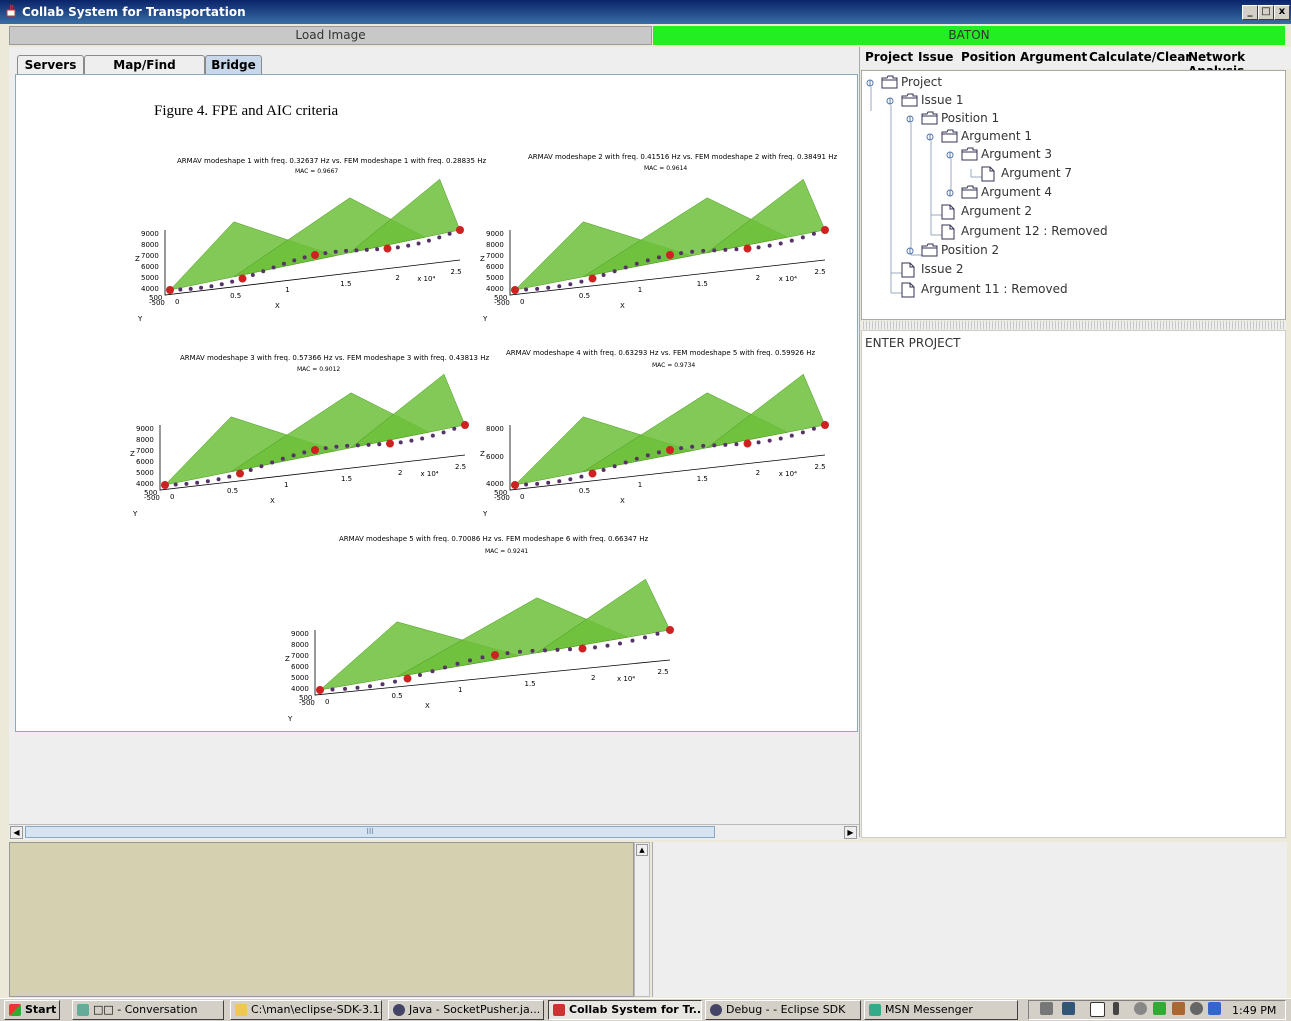 This screenshot has width=1291, height=1021. Describe the element at coordinates (663, 672) in the screenshot. I see `x-tick-label: 2.5` at that location.